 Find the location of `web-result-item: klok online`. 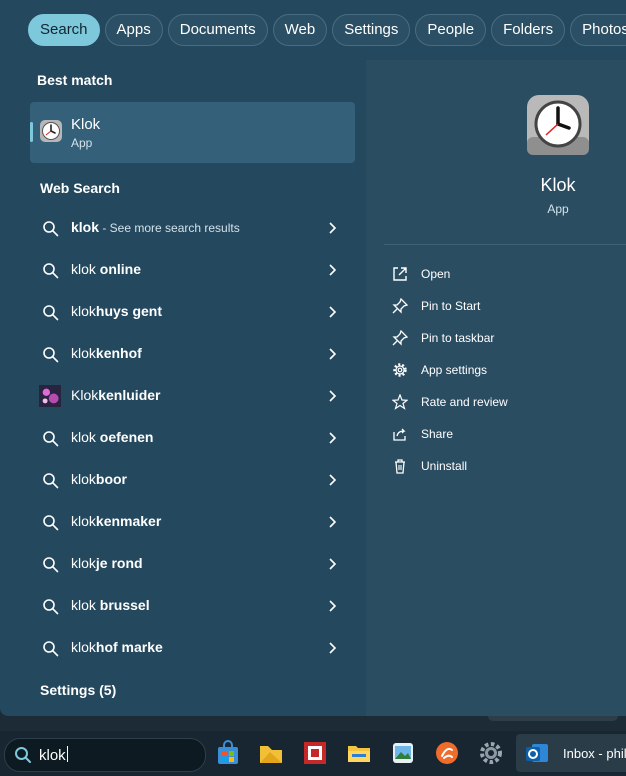

web-result-item: klok online is located at coordinates (192, 270).